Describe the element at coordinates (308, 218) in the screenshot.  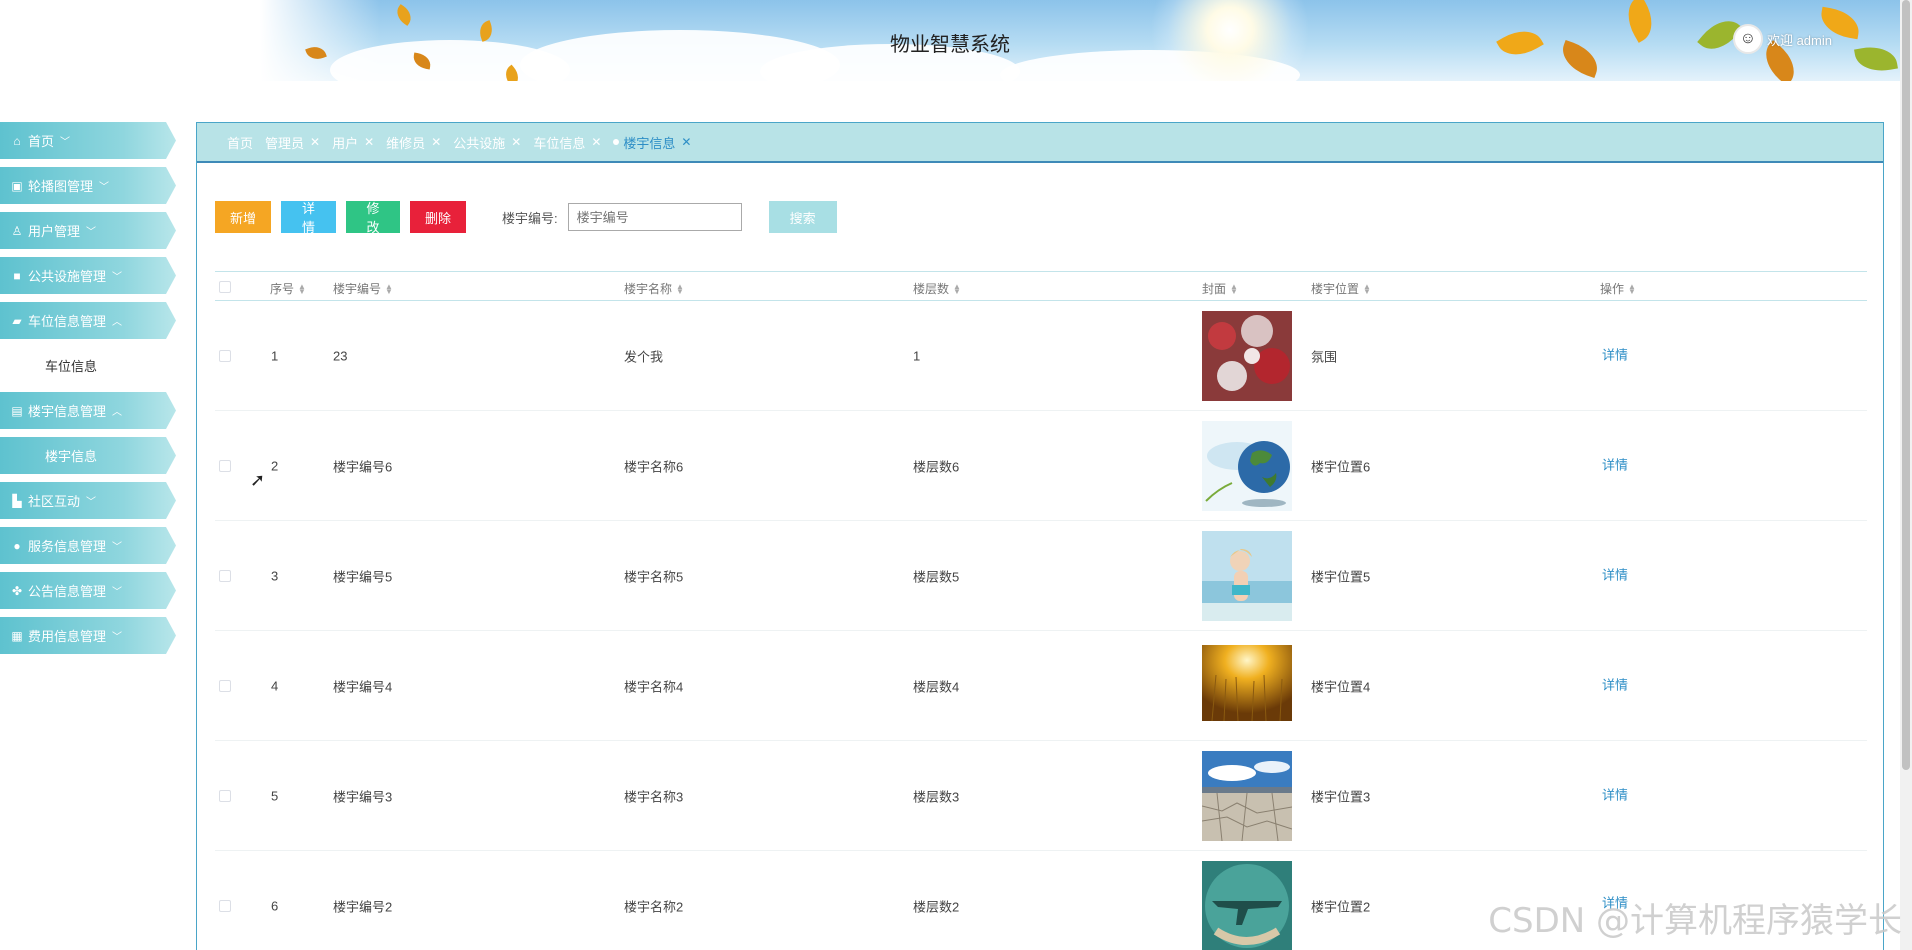
I see `detail-button: 详情` at that location.